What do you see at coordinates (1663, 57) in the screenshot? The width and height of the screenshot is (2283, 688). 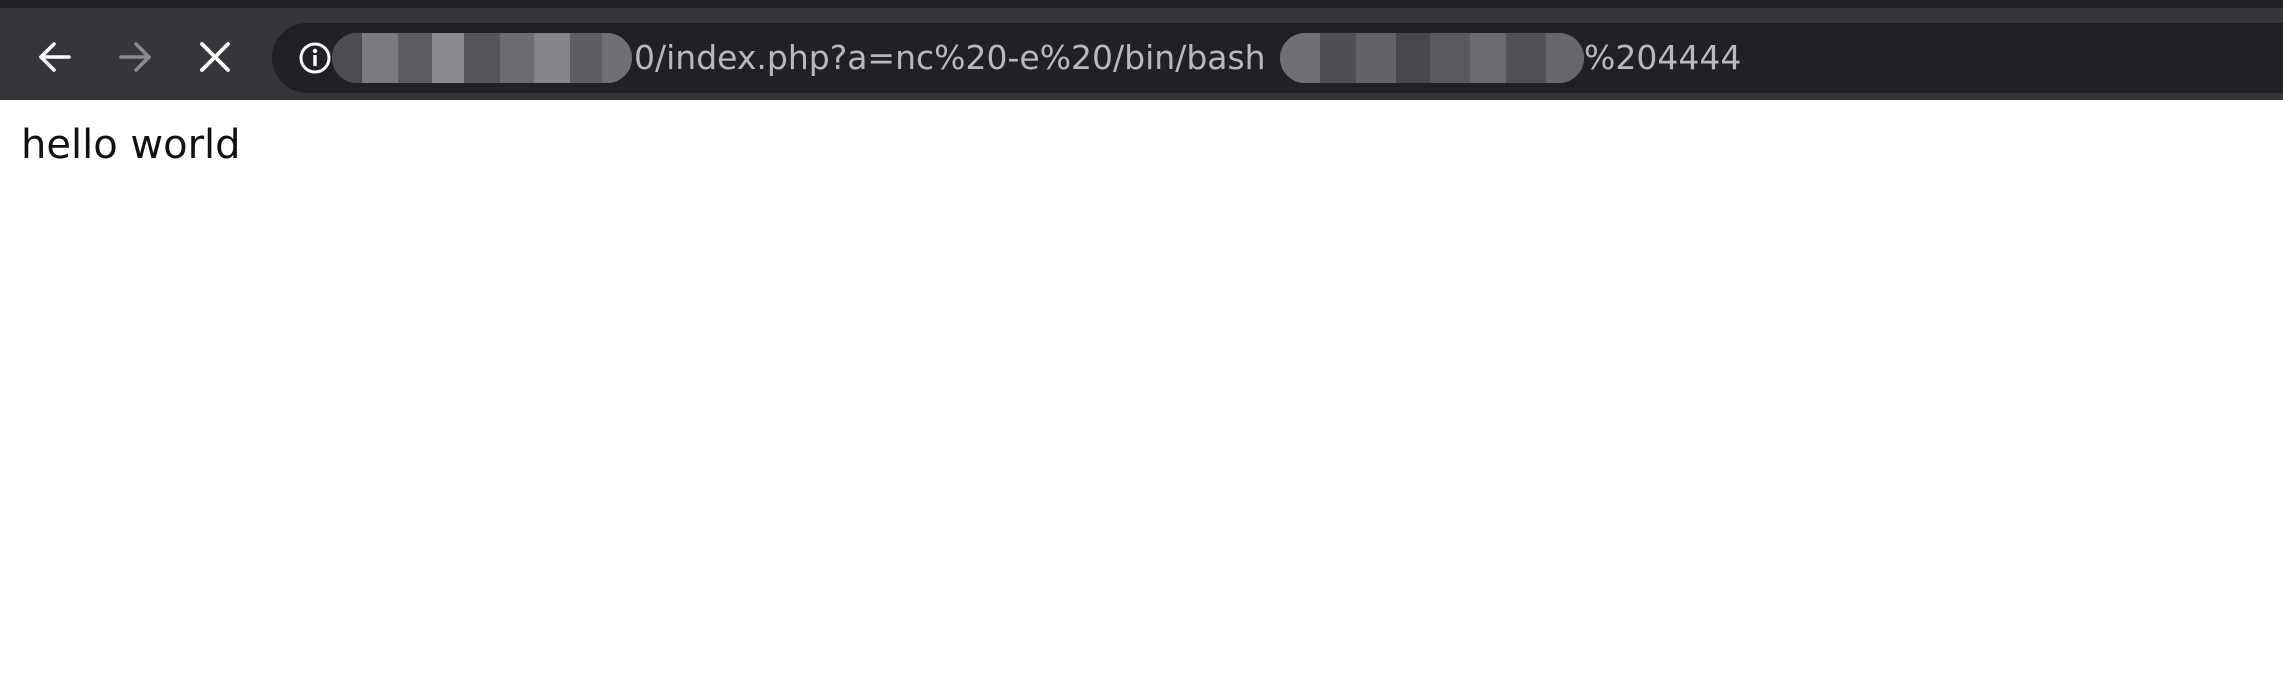 I see `url-text-suffix: %204444` at bounding box center [1663, 57].